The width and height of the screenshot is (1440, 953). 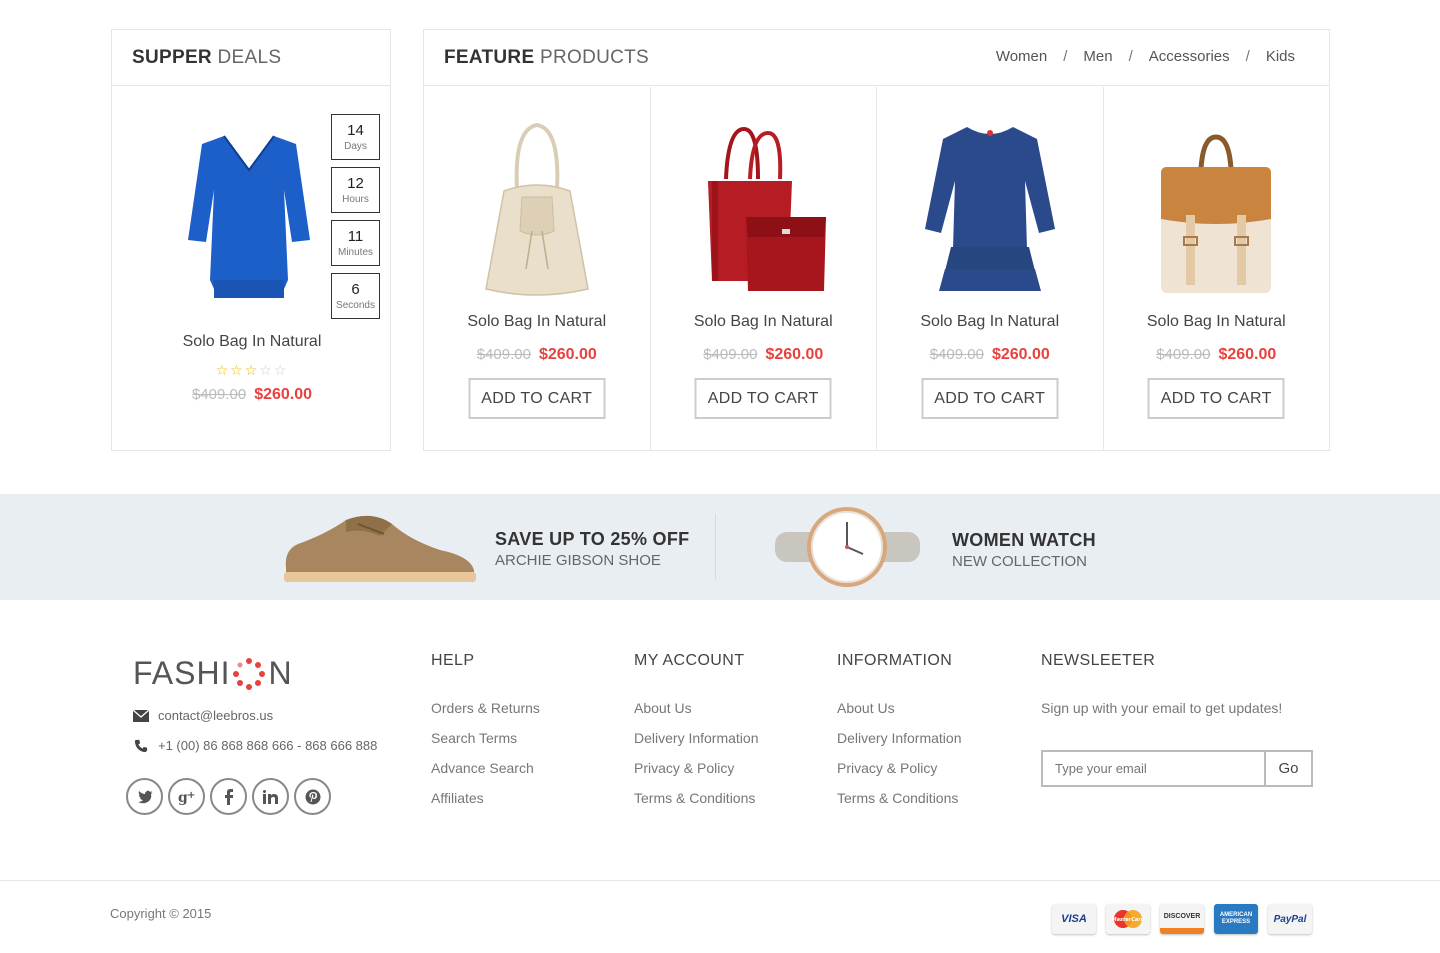 What do you see at coordinates (485, 775) in the screenshot?
I see `footer-link: Advance Search` at bounding box center [485, 775].